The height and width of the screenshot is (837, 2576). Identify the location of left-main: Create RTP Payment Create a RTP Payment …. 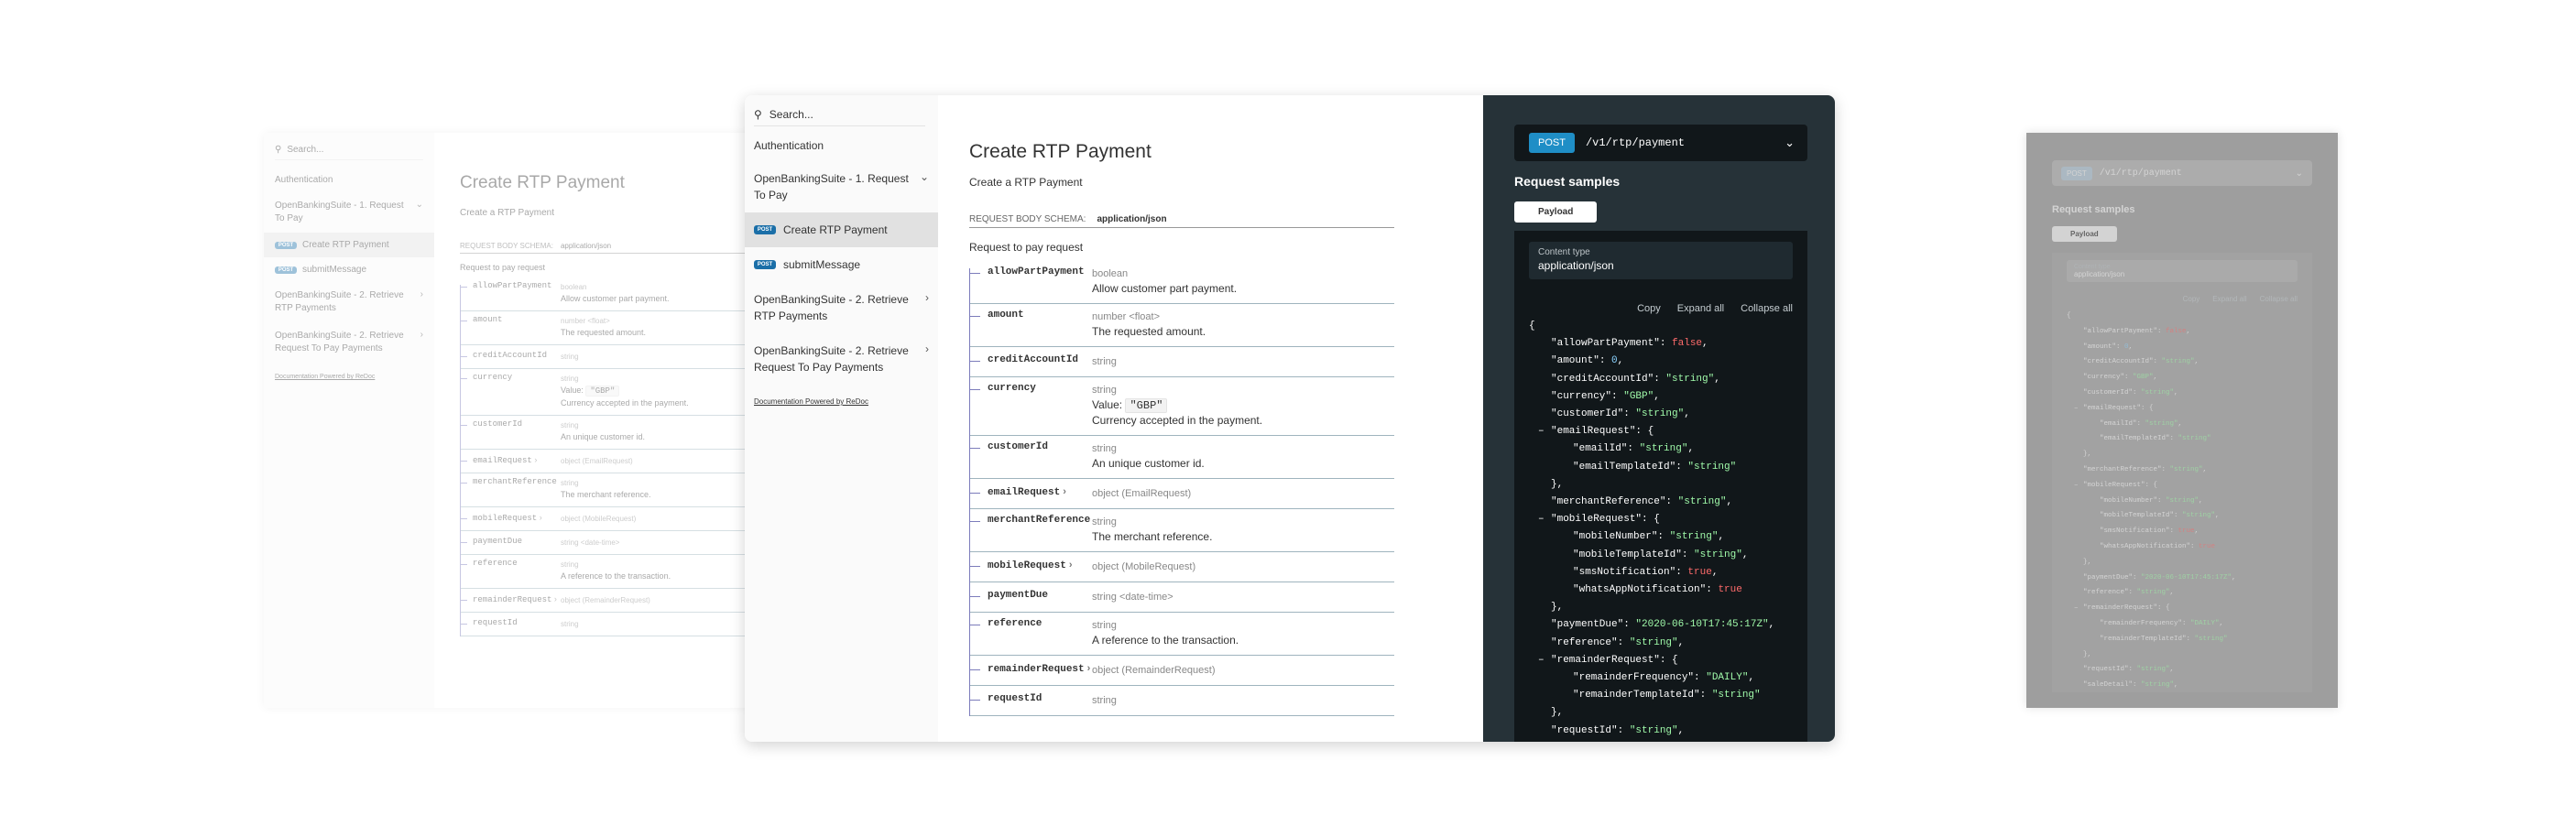
(615, 420).